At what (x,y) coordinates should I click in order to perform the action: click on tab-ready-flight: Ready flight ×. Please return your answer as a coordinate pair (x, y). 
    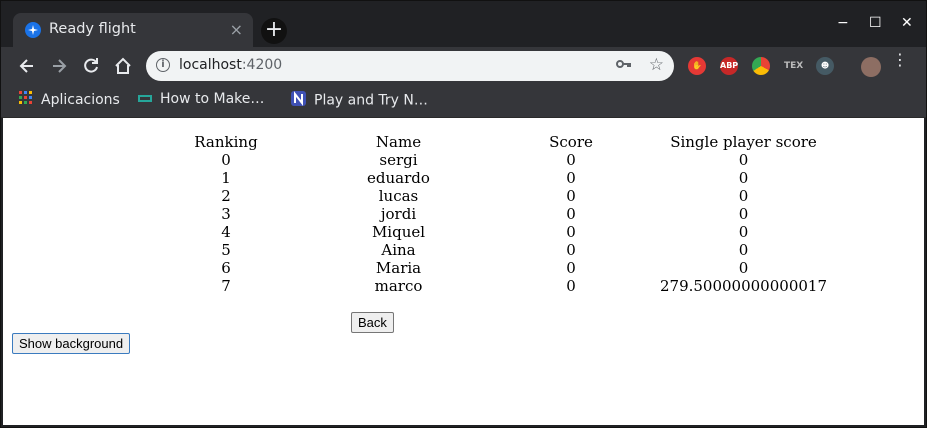
    Looking at the image, I should click on (133, 30).